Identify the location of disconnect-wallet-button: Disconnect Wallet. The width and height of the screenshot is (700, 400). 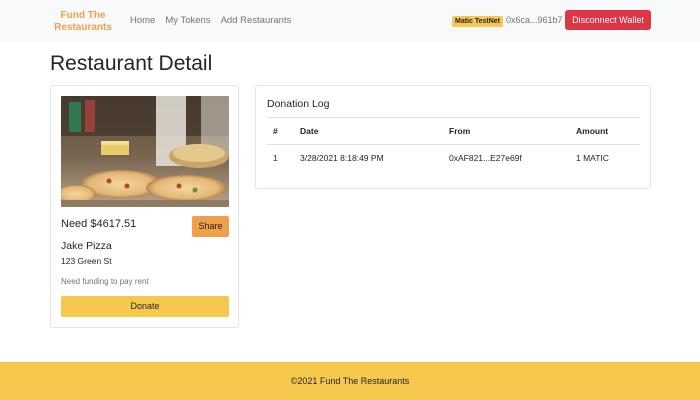
(608, 20).